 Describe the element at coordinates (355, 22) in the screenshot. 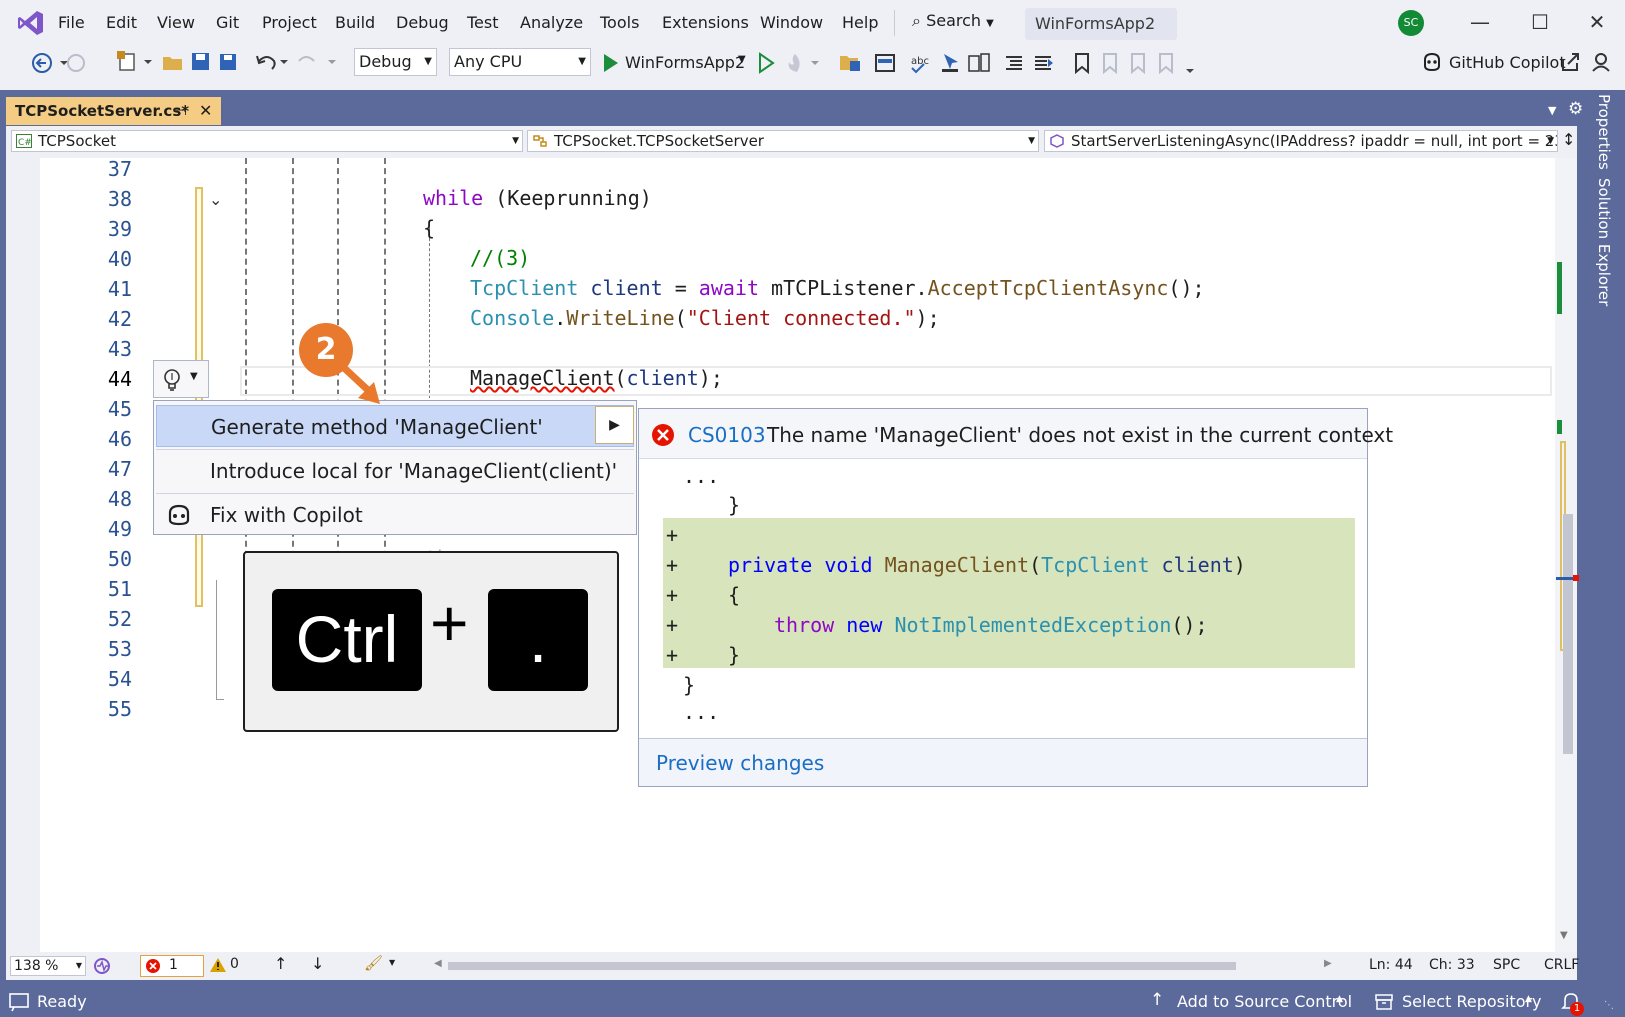

I see `menu-build: Build` at that location.